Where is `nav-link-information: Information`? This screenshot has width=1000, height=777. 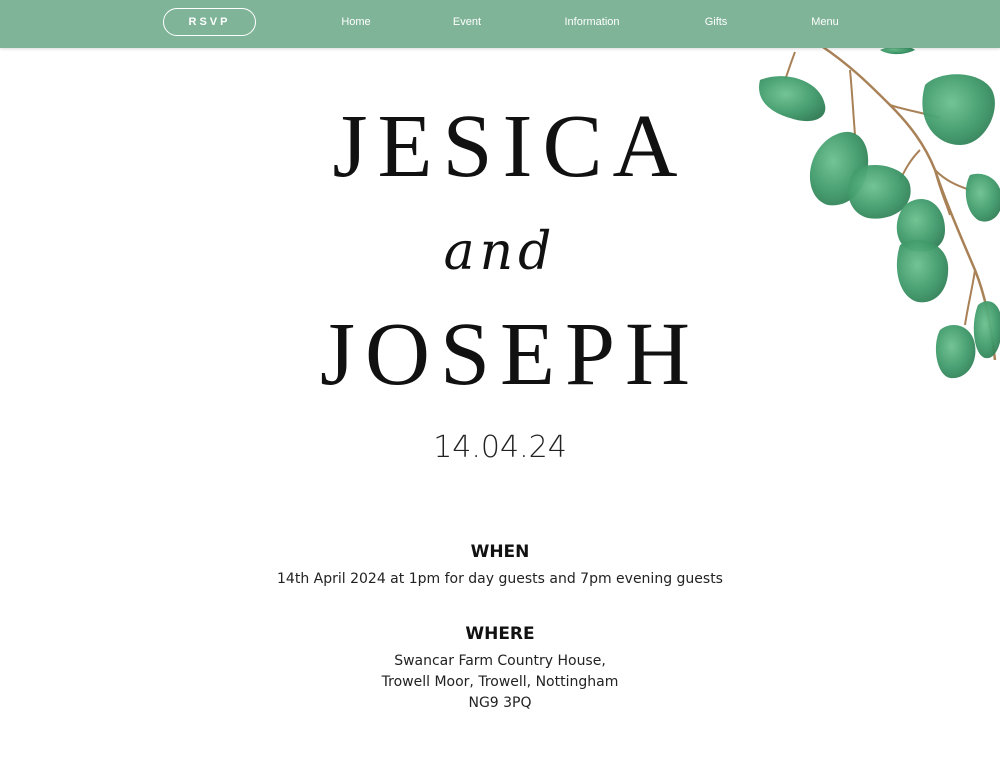
nav-link-information: Information is located at coordinates (591, 22).